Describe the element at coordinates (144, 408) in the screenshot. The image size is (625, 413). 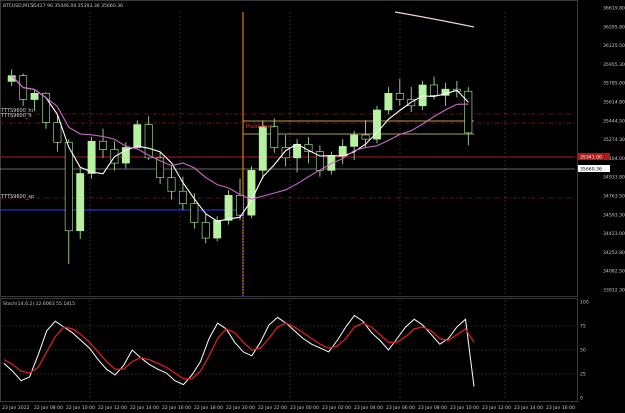
I see `time-tick-label: 22 Jan 14:00` at that location.